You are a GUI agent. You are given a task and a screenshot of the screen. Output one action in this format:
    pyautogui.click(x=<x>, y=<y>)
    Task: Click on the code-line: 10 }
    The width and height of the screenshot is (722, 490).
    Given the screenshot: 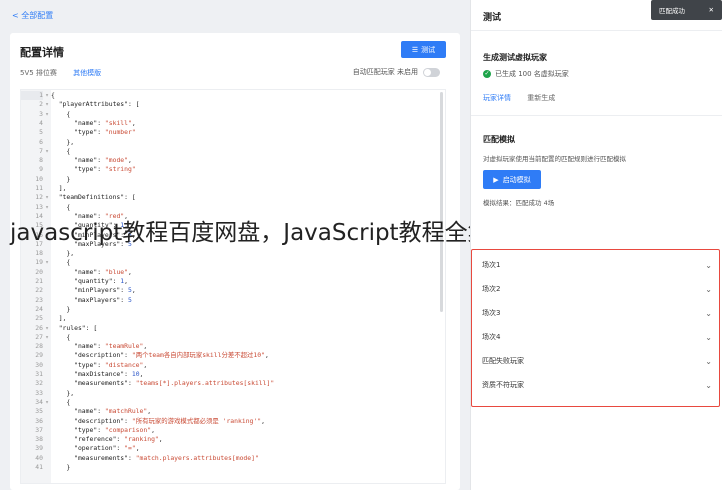 What is the action you would take?
    pyautogui.click(x=233, y=179)
    